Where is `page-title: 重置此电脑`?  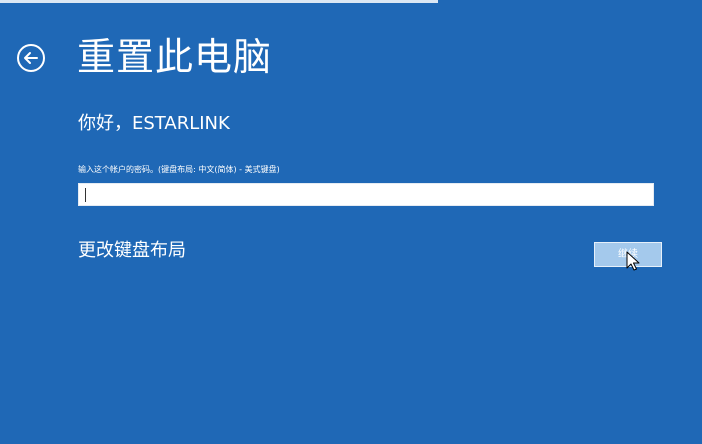 page-title: 重置此电脑 is located at coordinates (175, 57).